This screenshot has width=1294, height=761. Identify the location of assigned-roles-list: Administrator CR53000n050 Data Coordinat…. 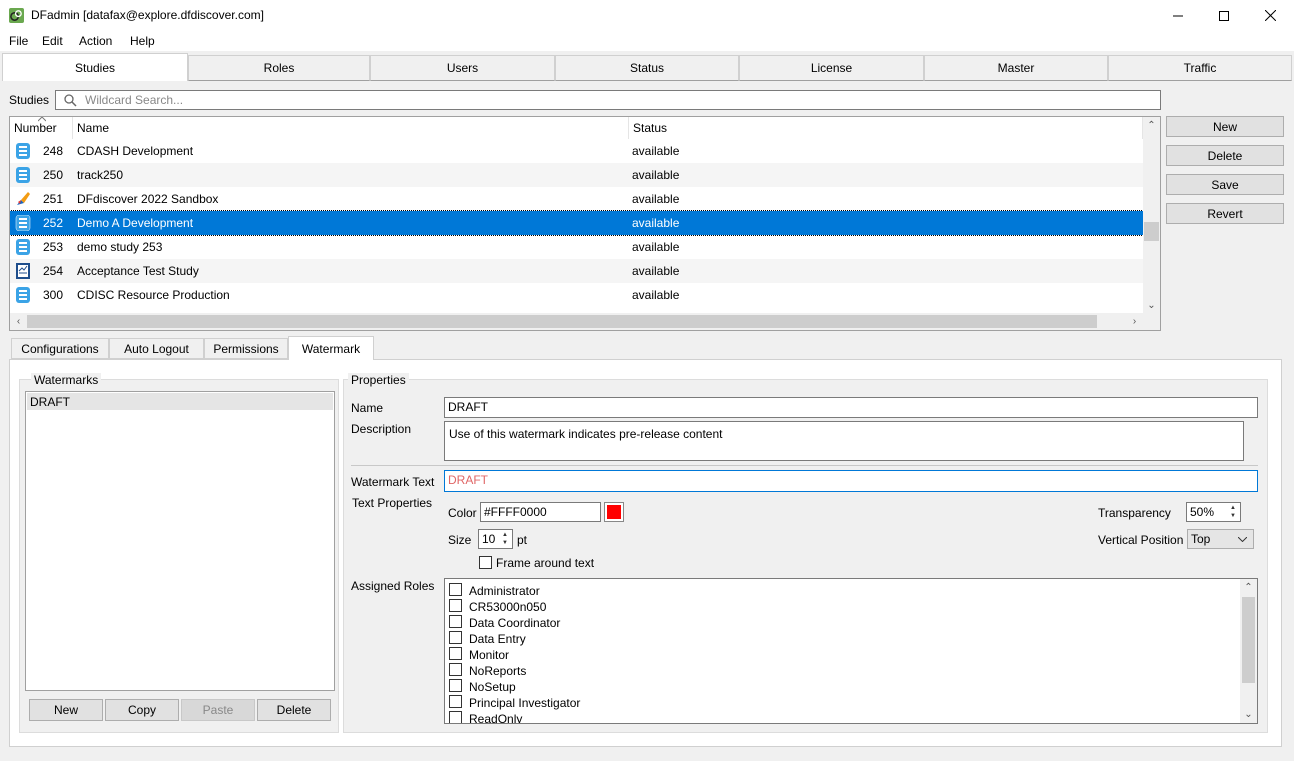
(851, 651).